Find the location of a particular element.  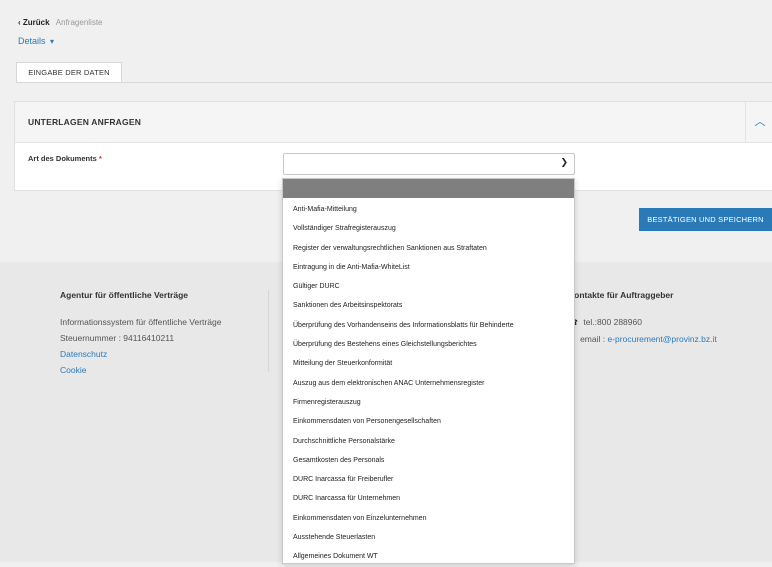

dropdown-option: Einkommensdaten von Einzelunternehmen is located at coordinates (428, 518).